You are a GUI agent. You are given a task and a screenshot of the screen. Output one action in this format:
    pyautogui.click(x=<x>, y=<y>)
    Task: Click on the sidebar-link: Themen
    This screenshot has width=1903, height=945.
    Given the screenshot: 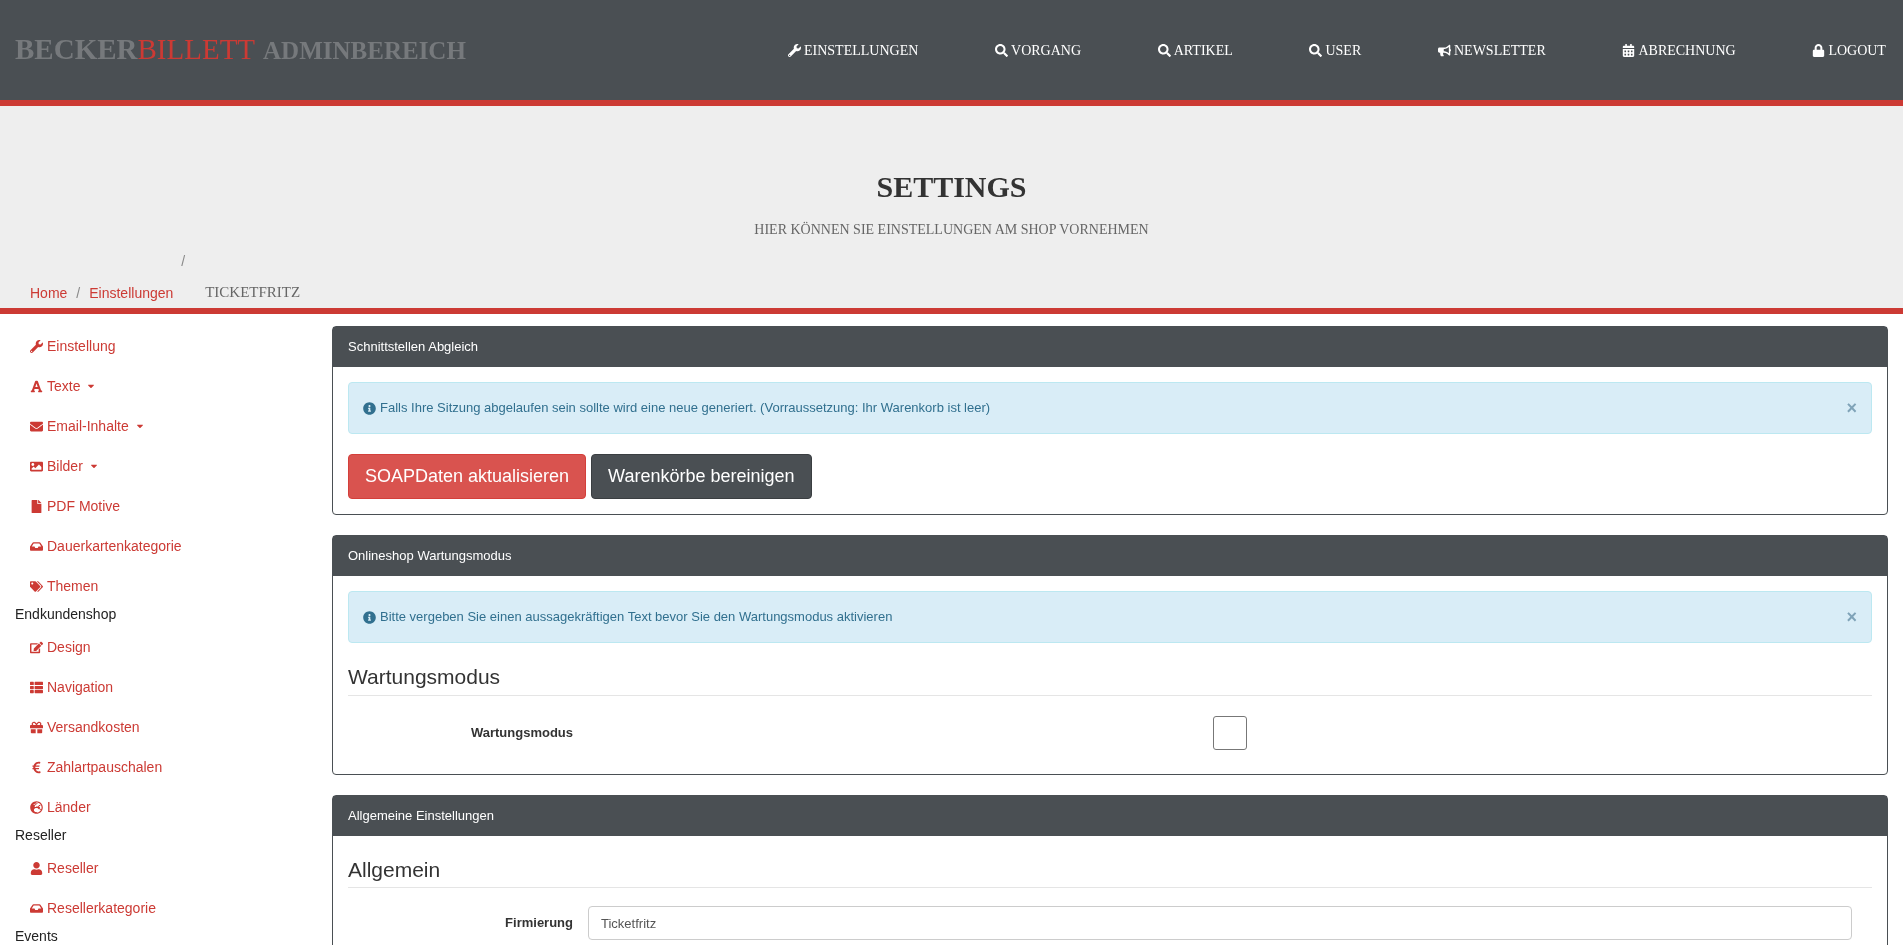 What is the action you would take?
    pyautogui.click(x=173, y=586)
    